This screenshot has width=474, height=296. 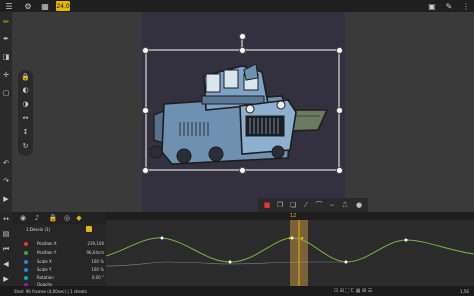 I want to click on resize-handle-left, so click(x=145, y=110).